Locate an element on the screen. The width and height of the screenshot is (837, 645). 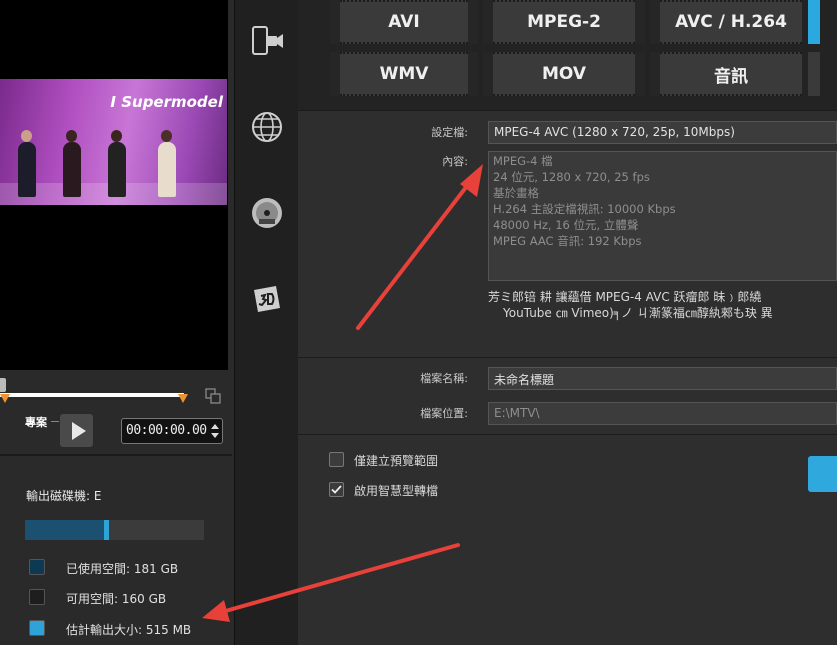
format-audio: 音訊 is located at coordinates (731, 74).